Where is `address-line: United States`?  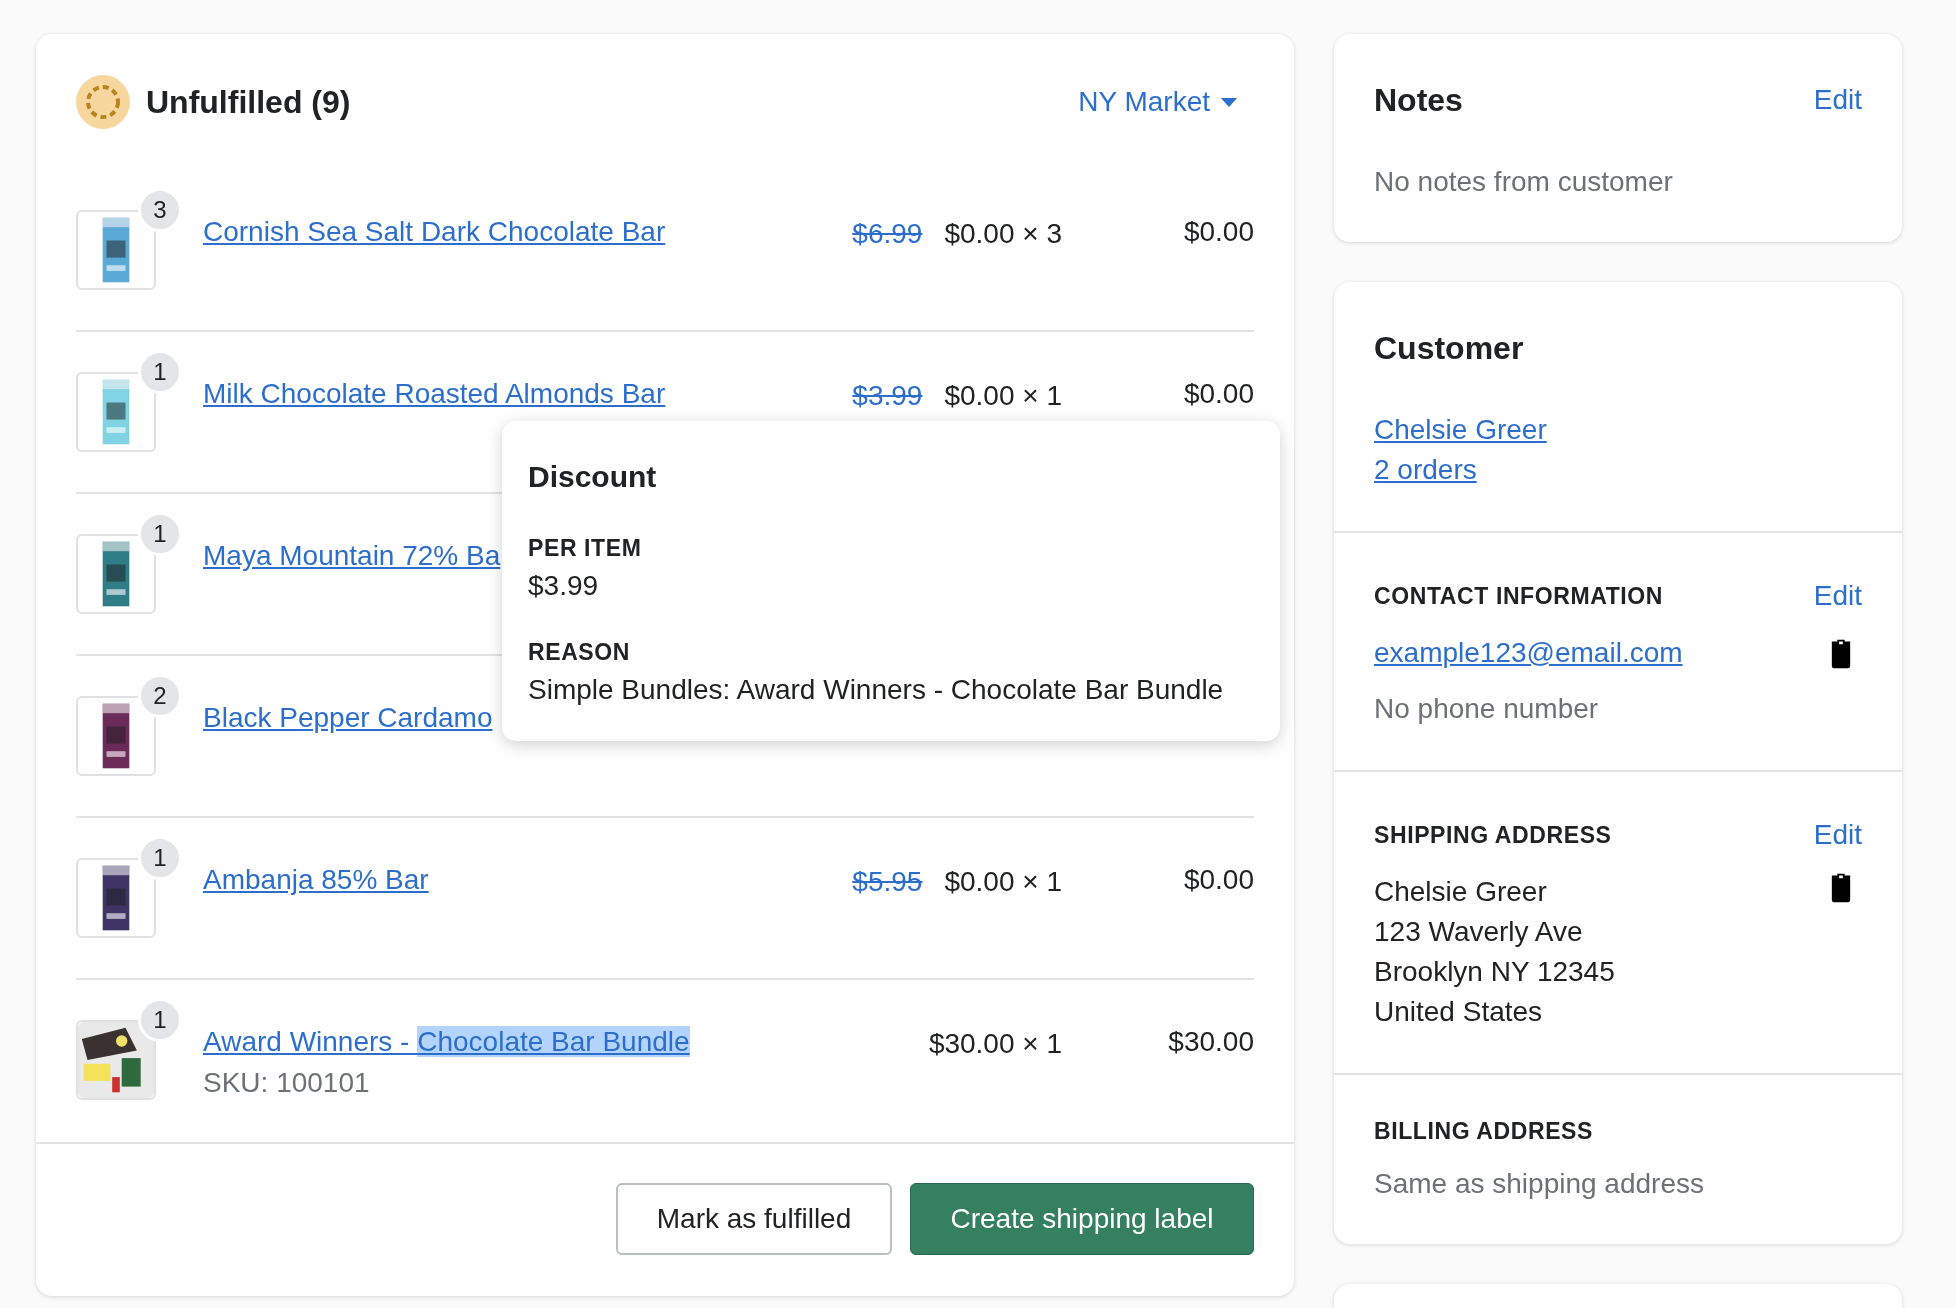
address-line: United States is located at coordinates (1459, 1012).